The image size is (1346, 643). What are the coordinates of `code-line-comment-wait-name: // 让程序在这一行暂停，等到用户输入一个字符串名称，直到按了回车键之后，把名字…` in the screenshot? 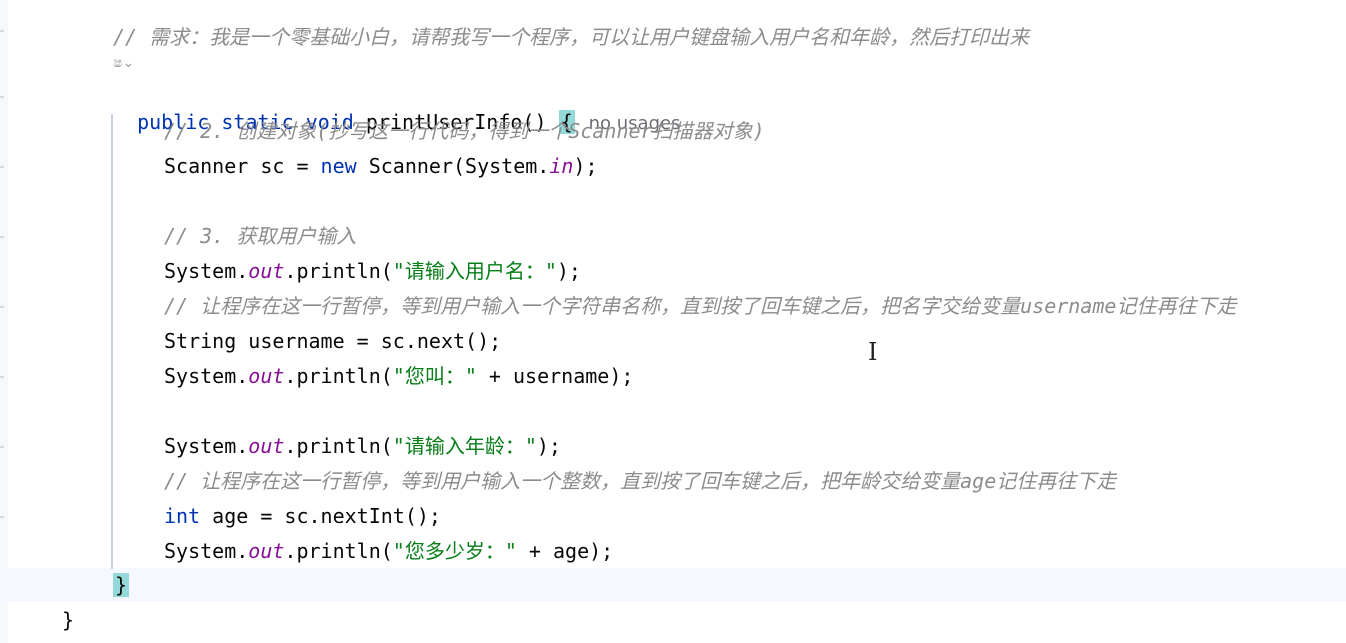 It's located at (700, 306).